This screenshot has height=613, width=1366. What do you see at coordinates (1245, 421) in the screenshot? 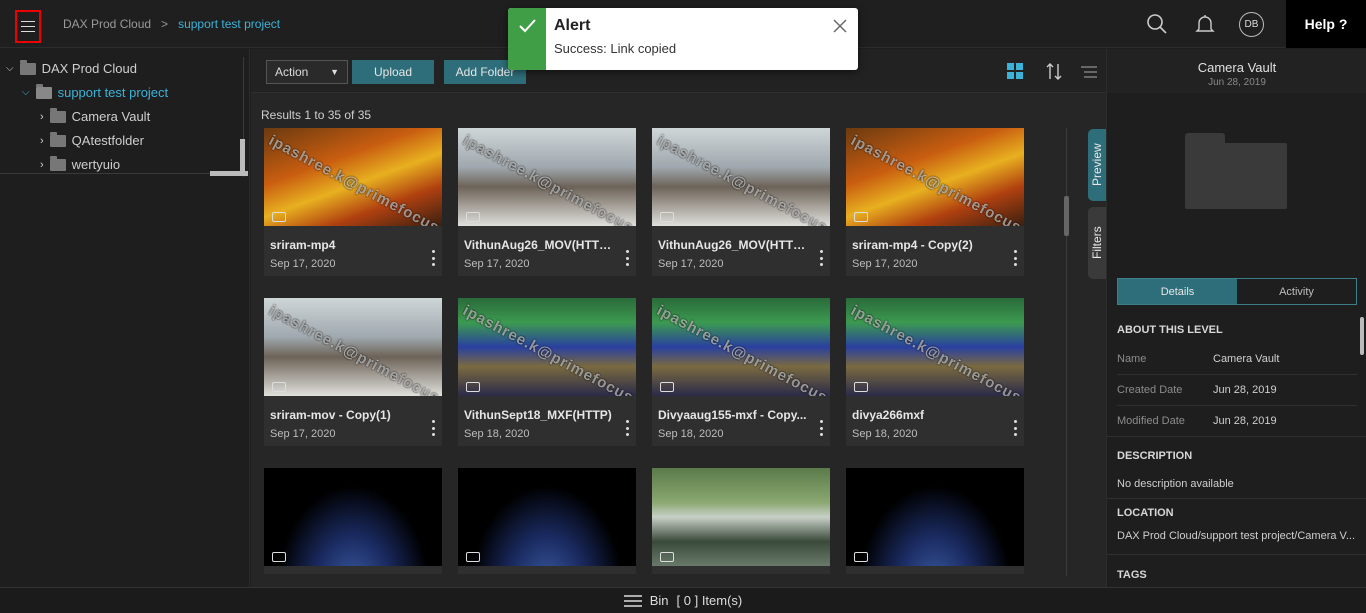
I see `modified-value: Jun 28, 2019` at bounding box center [1245, 421].